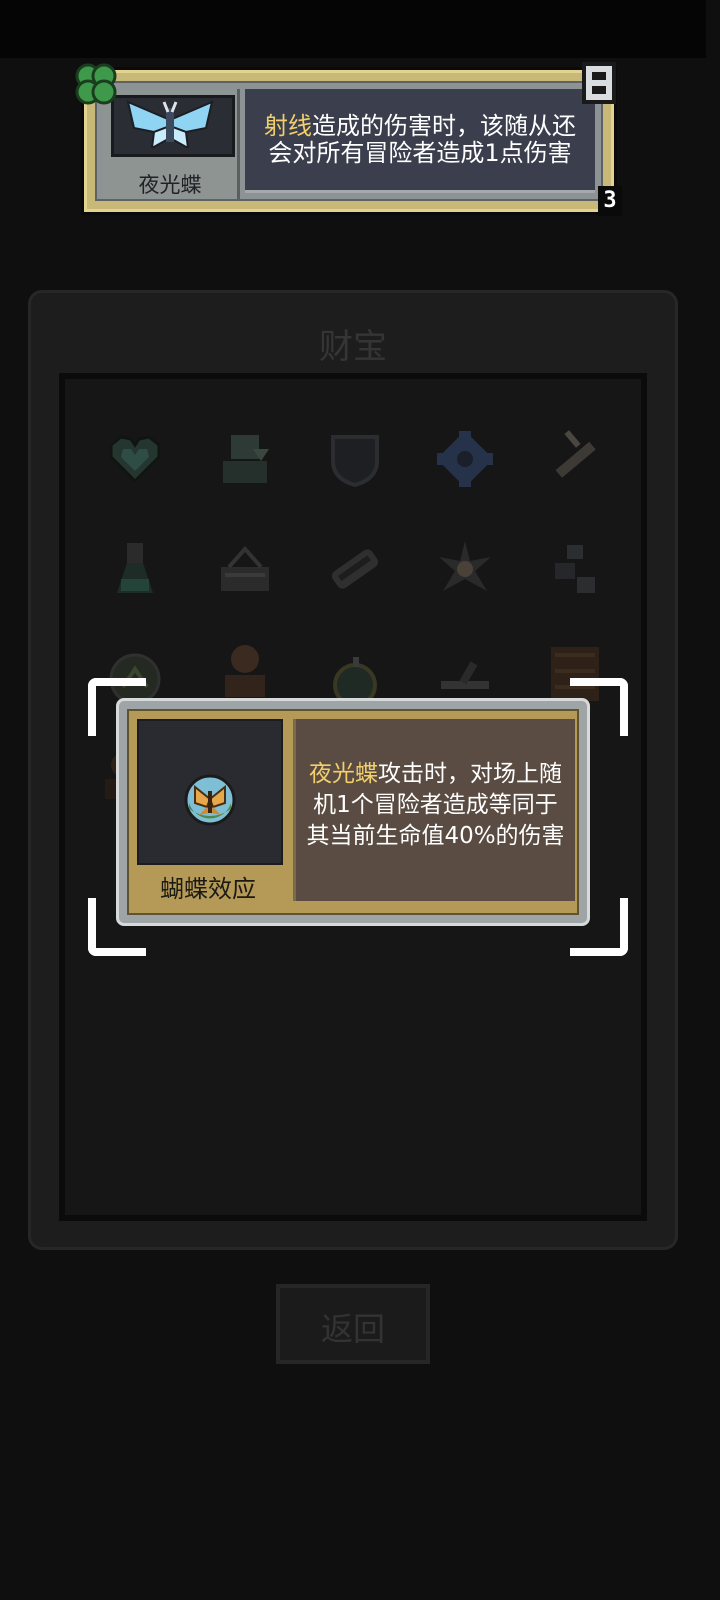 The height and width of the screenshot is (1600, 720). I want to click on basket-icon, so click(245, 569).